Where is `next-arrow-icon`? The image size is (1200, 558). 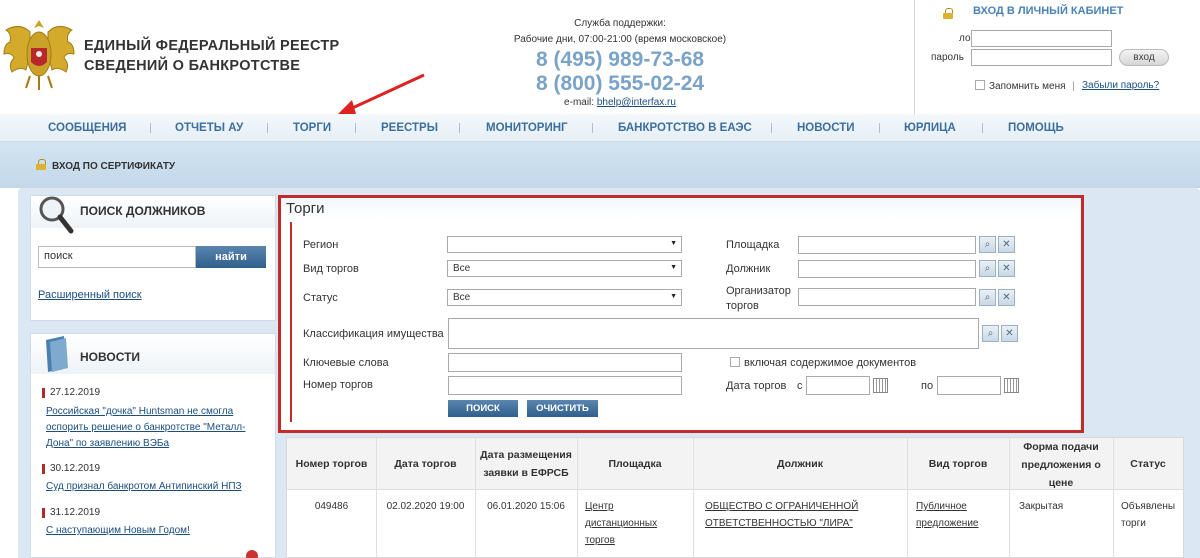
next-arrow-icon is located at coordinates (252, 554).